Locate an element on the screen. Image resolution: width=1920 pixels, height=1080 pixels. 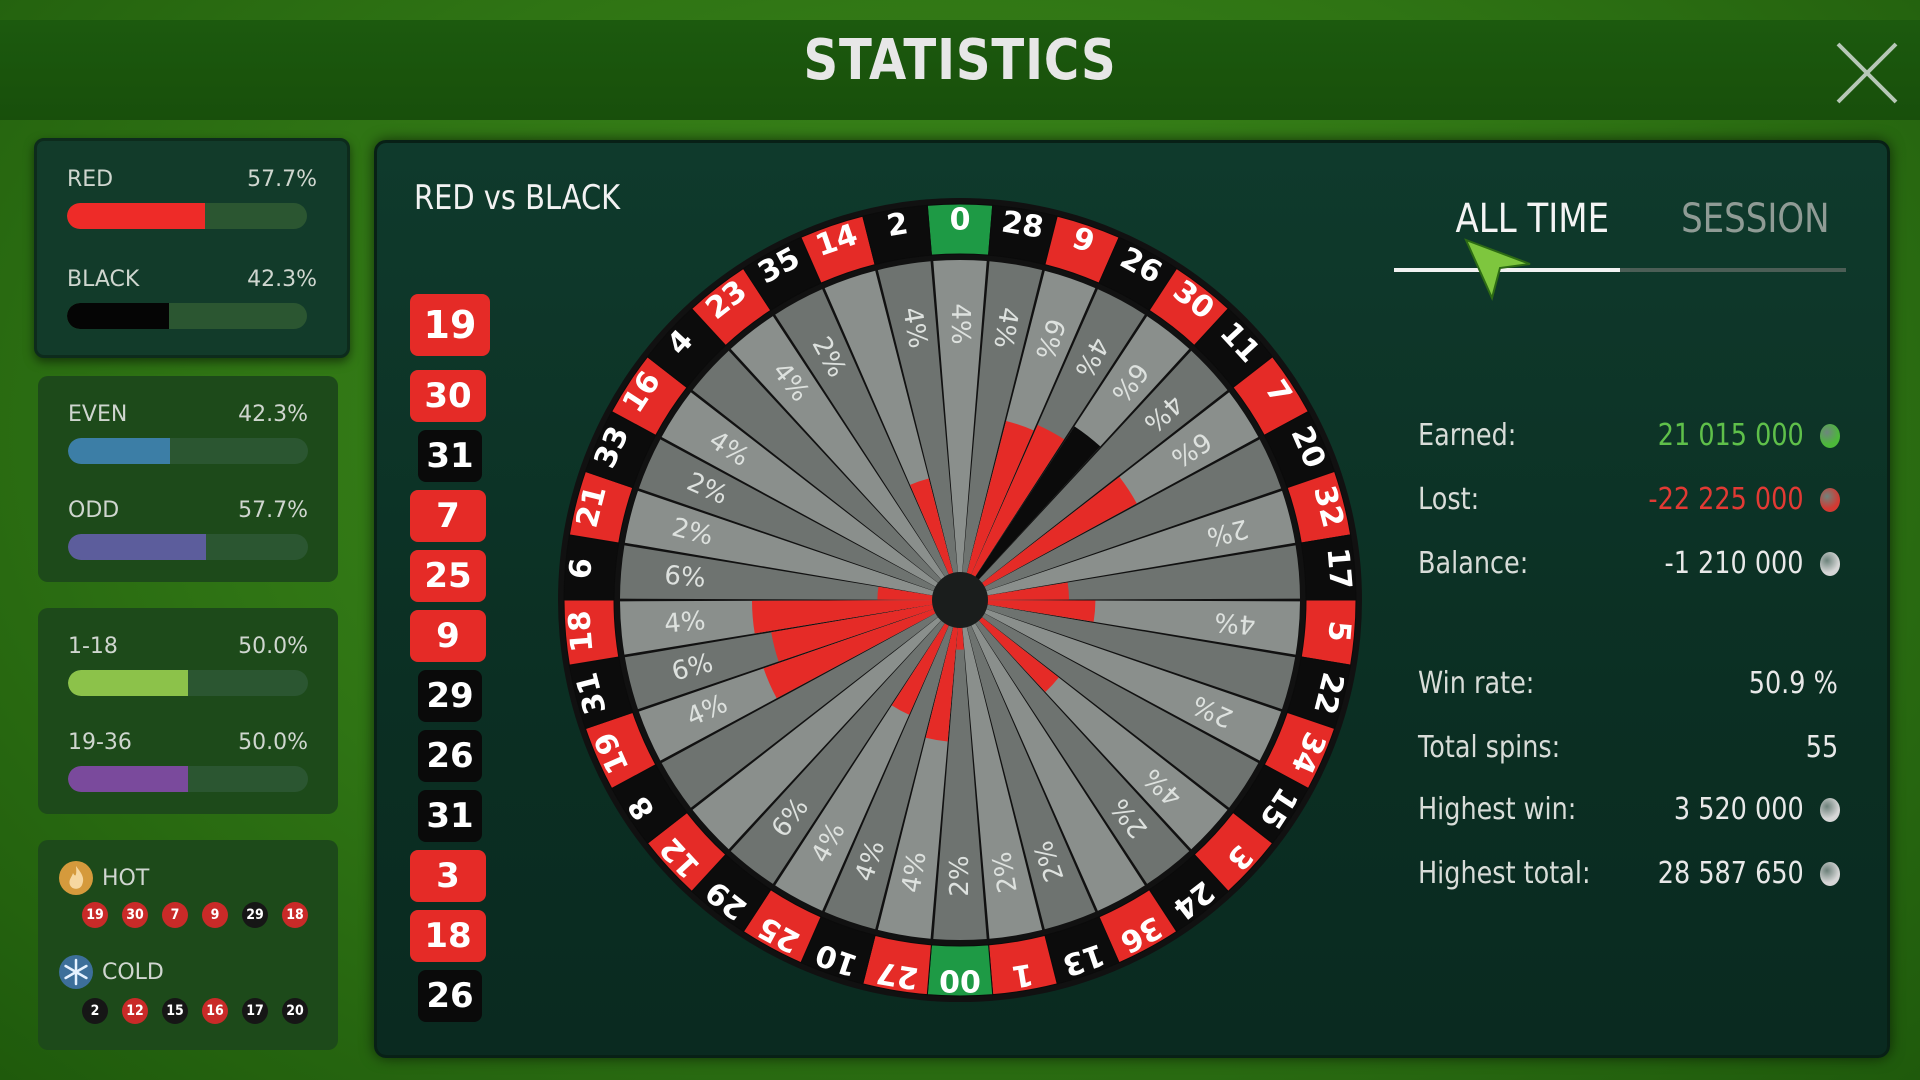
red-bar-fill is located at coordinates (136, 216).